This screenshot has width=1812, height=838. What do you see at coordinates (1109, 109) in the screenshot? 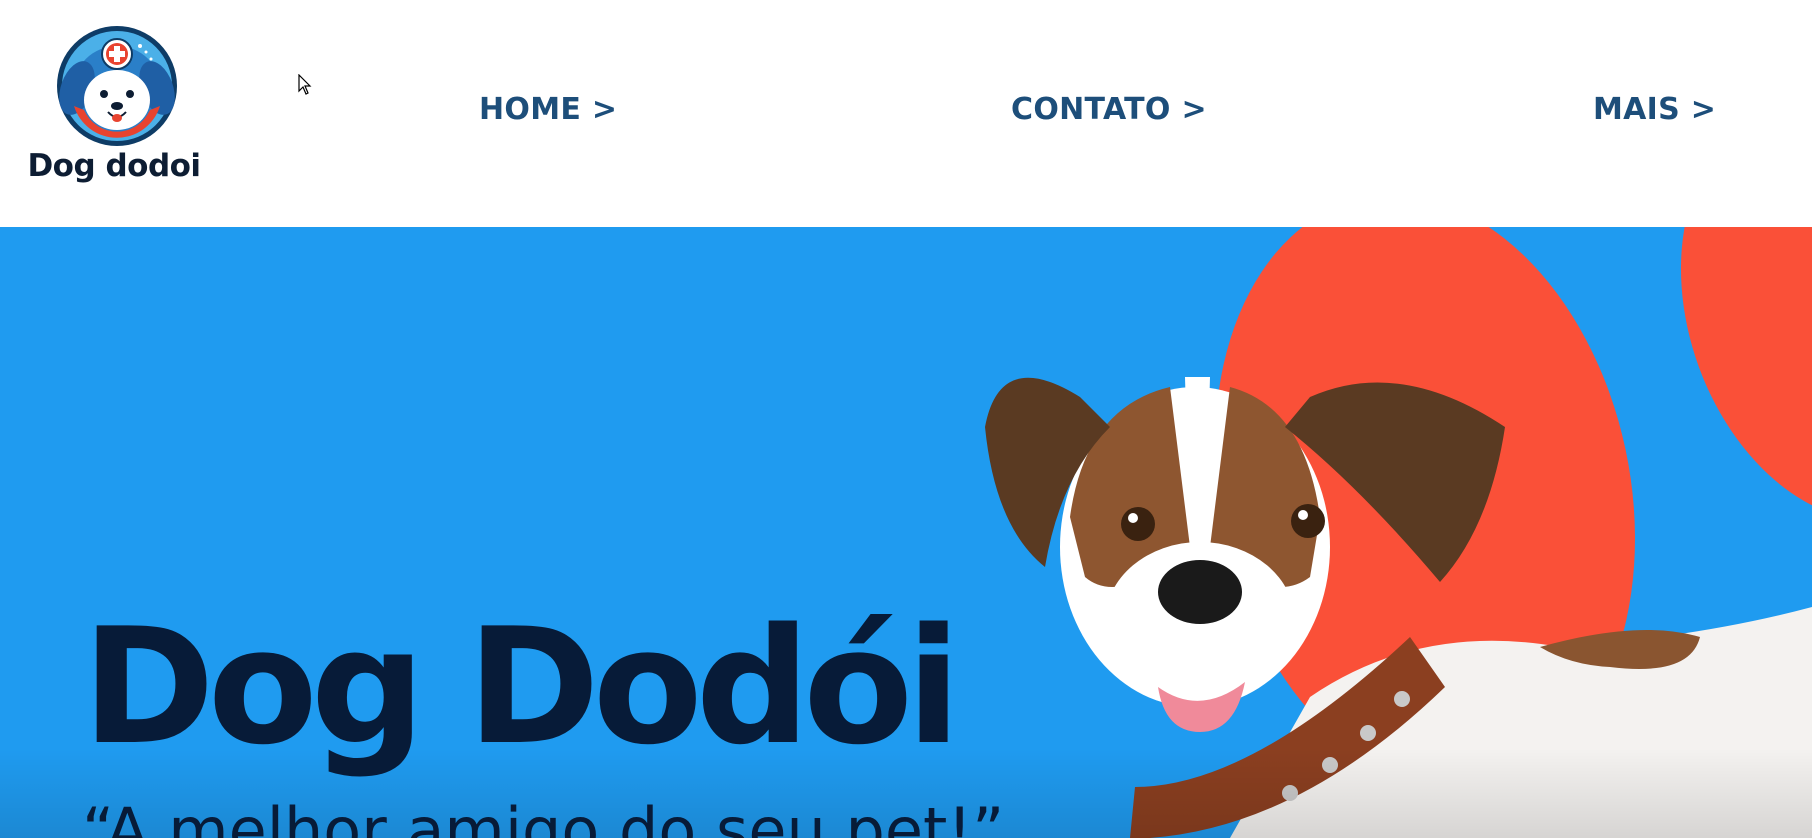
I see `nav-contato-link: CONTATO >` at bounding box center [1109, 109].